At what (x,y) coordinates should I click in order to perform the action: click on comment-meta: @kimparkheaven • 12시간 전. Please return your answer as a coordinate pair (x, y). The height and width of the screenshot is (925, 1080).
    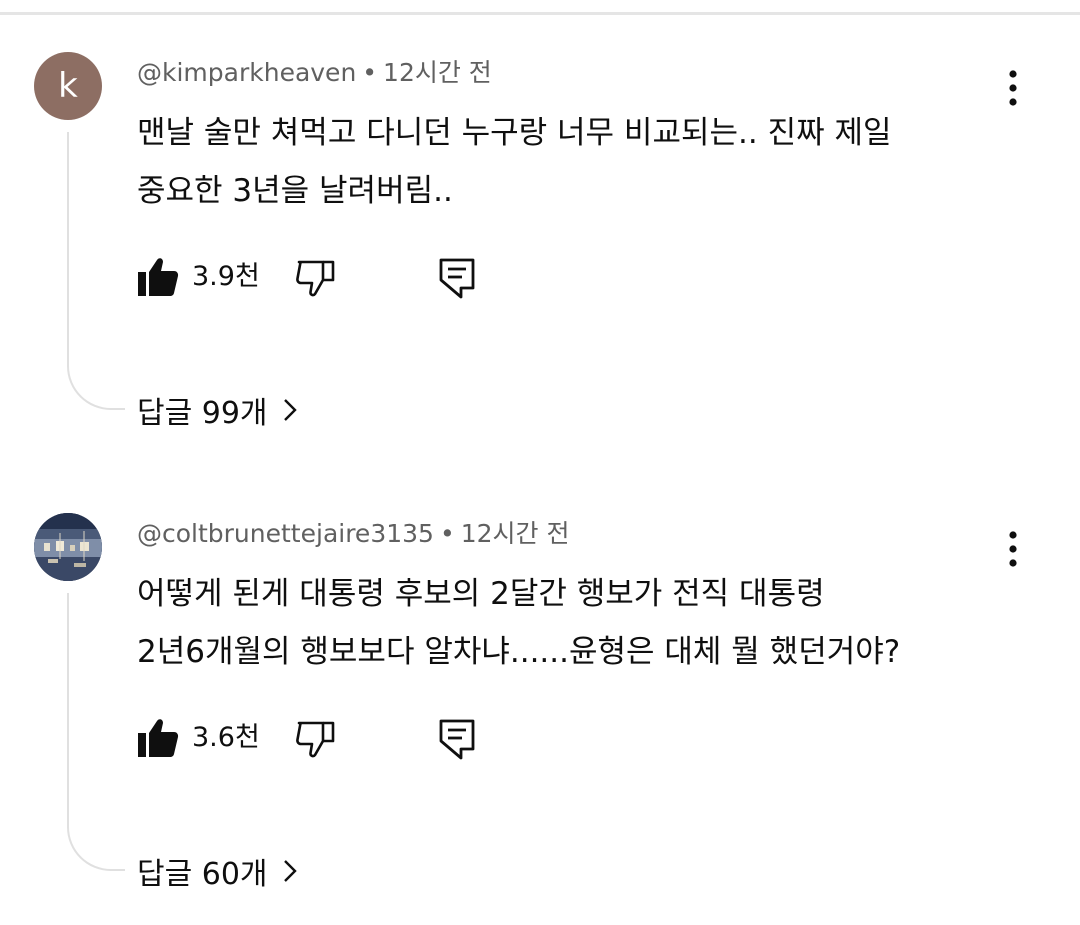
    Looking at the image, I should click on (314, 73).